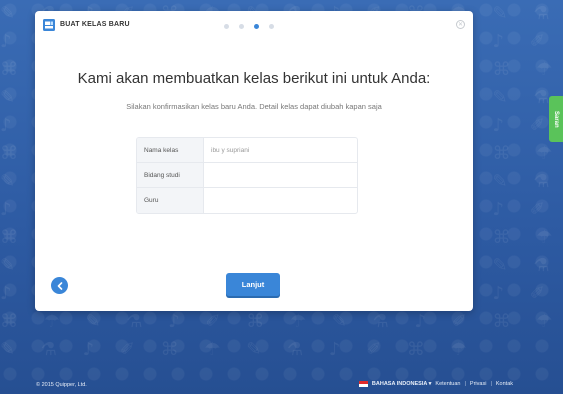  Describe the element at coordinates (170, 175) in the screenshot. I see `subject-label: Bidang studi` at that location.